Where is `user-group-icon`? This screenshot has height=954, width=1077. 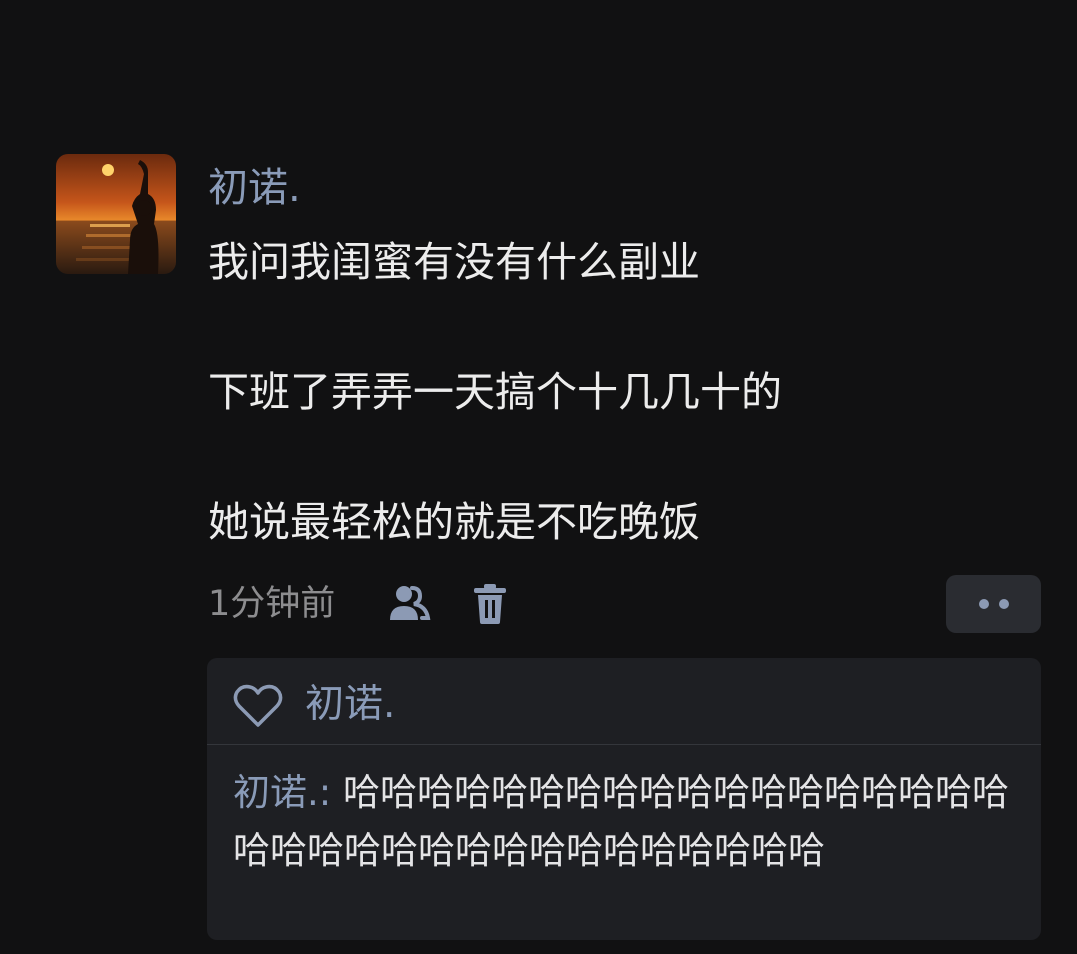 user-group-icon is located at coordinates (410, 604).